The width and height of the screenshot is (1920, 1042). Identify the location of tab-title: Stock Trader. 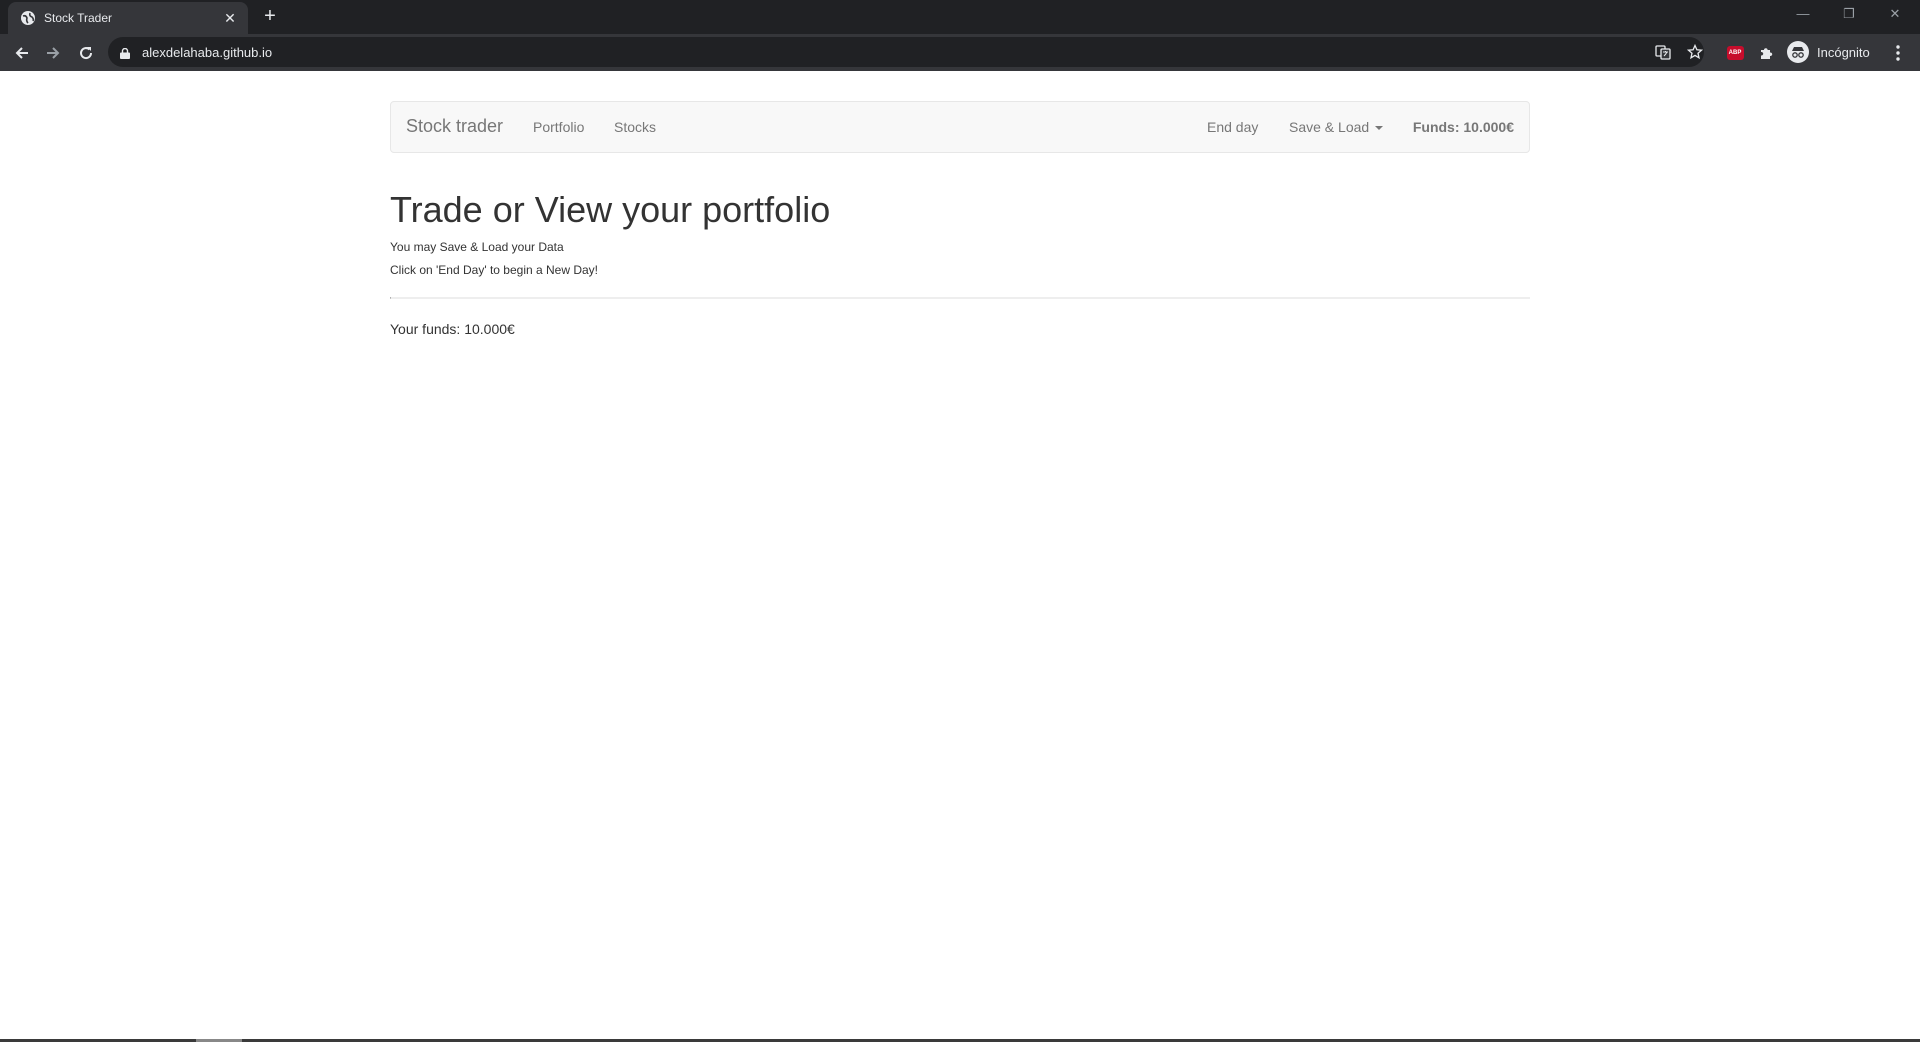
(78, 18).